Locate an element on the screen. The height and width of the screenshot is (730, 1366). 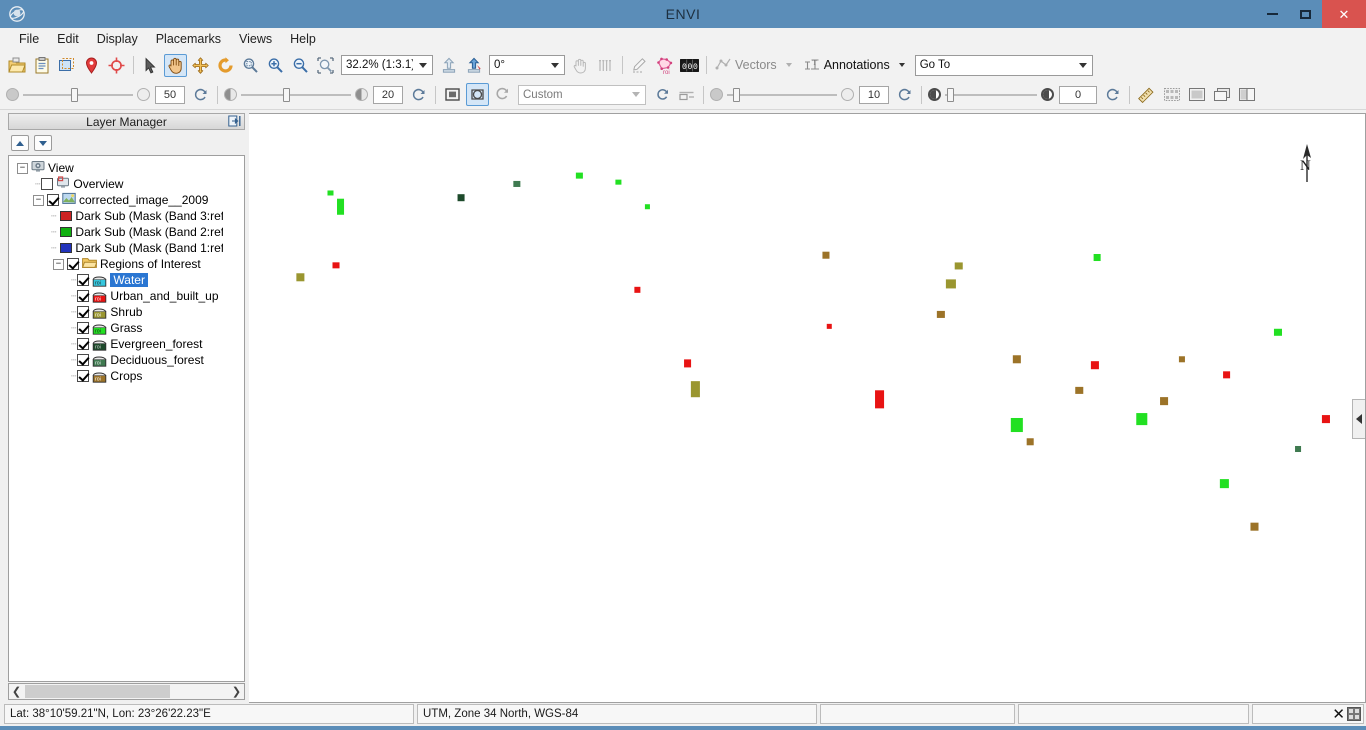
size-mode-combo: Custom is located at coordinates (582, 94).